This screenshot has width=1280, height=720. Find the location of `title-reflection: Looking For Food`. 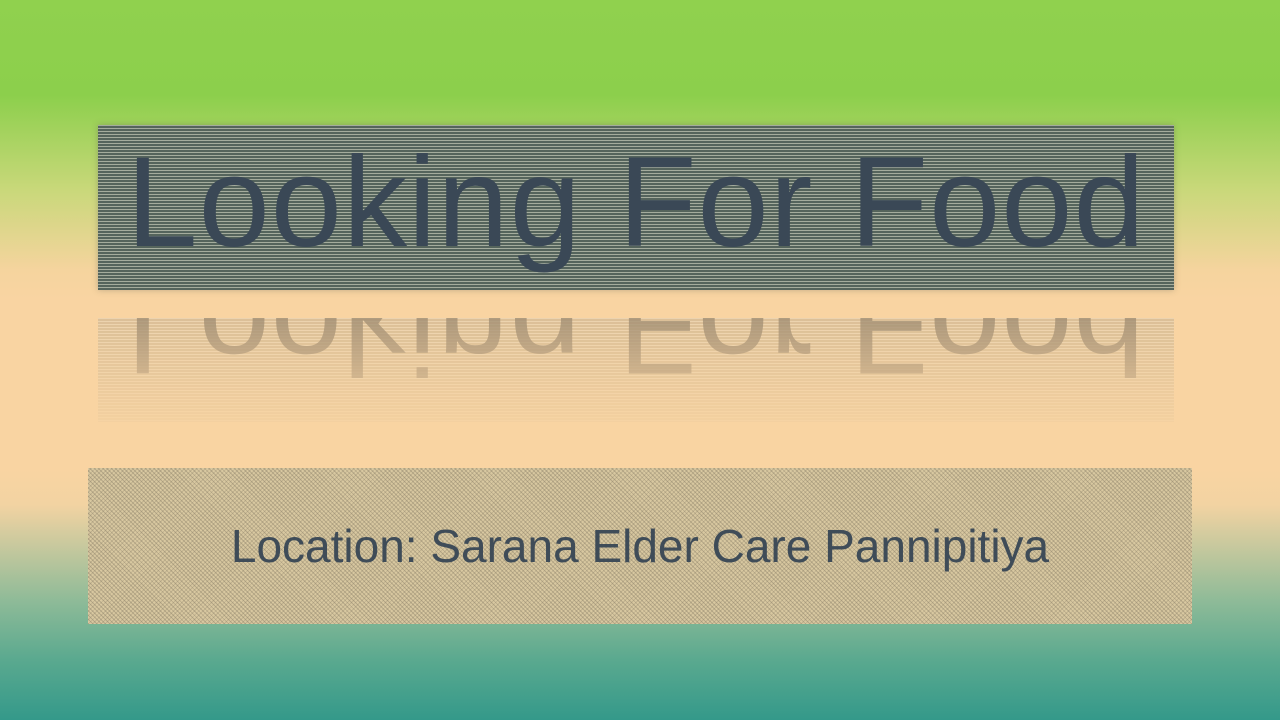

title-reflection: Looking For Food is located at coordinates (636, 370).